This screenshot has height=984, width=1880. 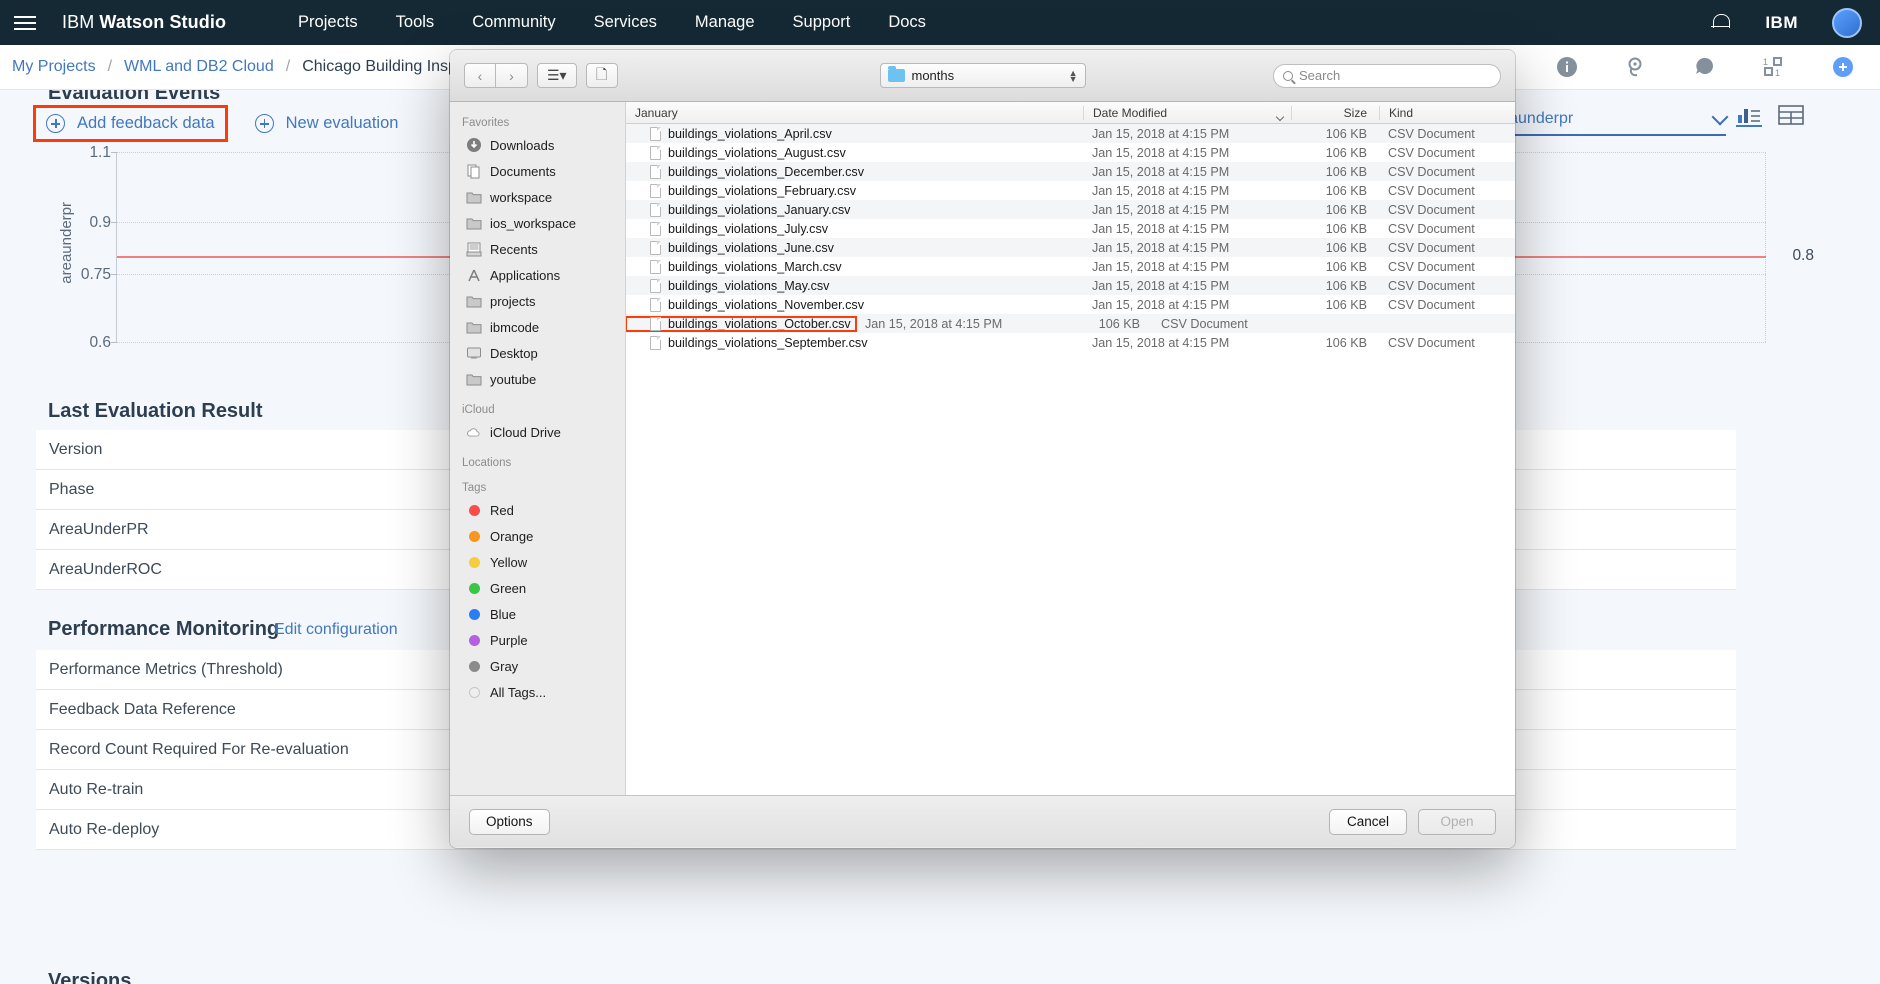 I want to click on sidebar-tag-red: Red, so click(x=537, y=510).